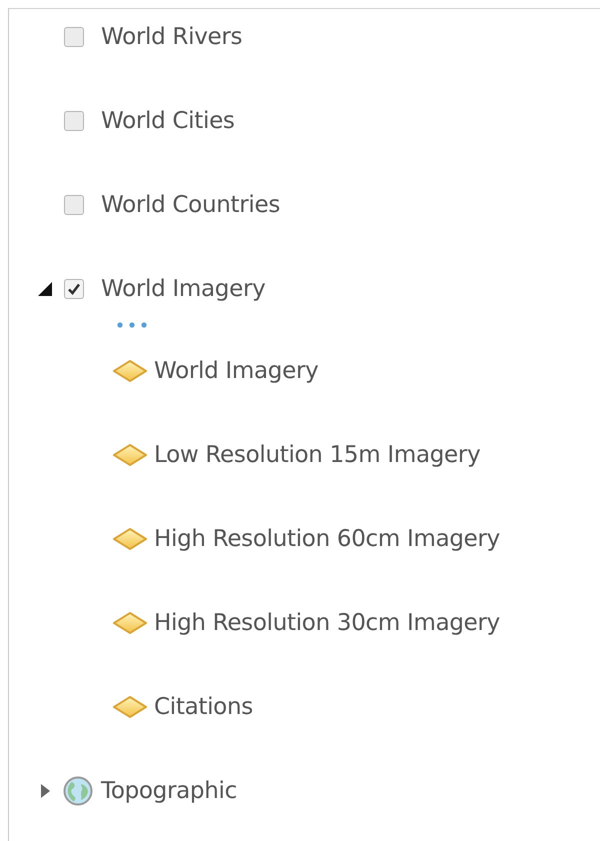 The height and width of the screenshot is (841, 600). Describe the element at coordinates (169, 791) in the screenshot. I see `layer-name: Topographic` at that location.